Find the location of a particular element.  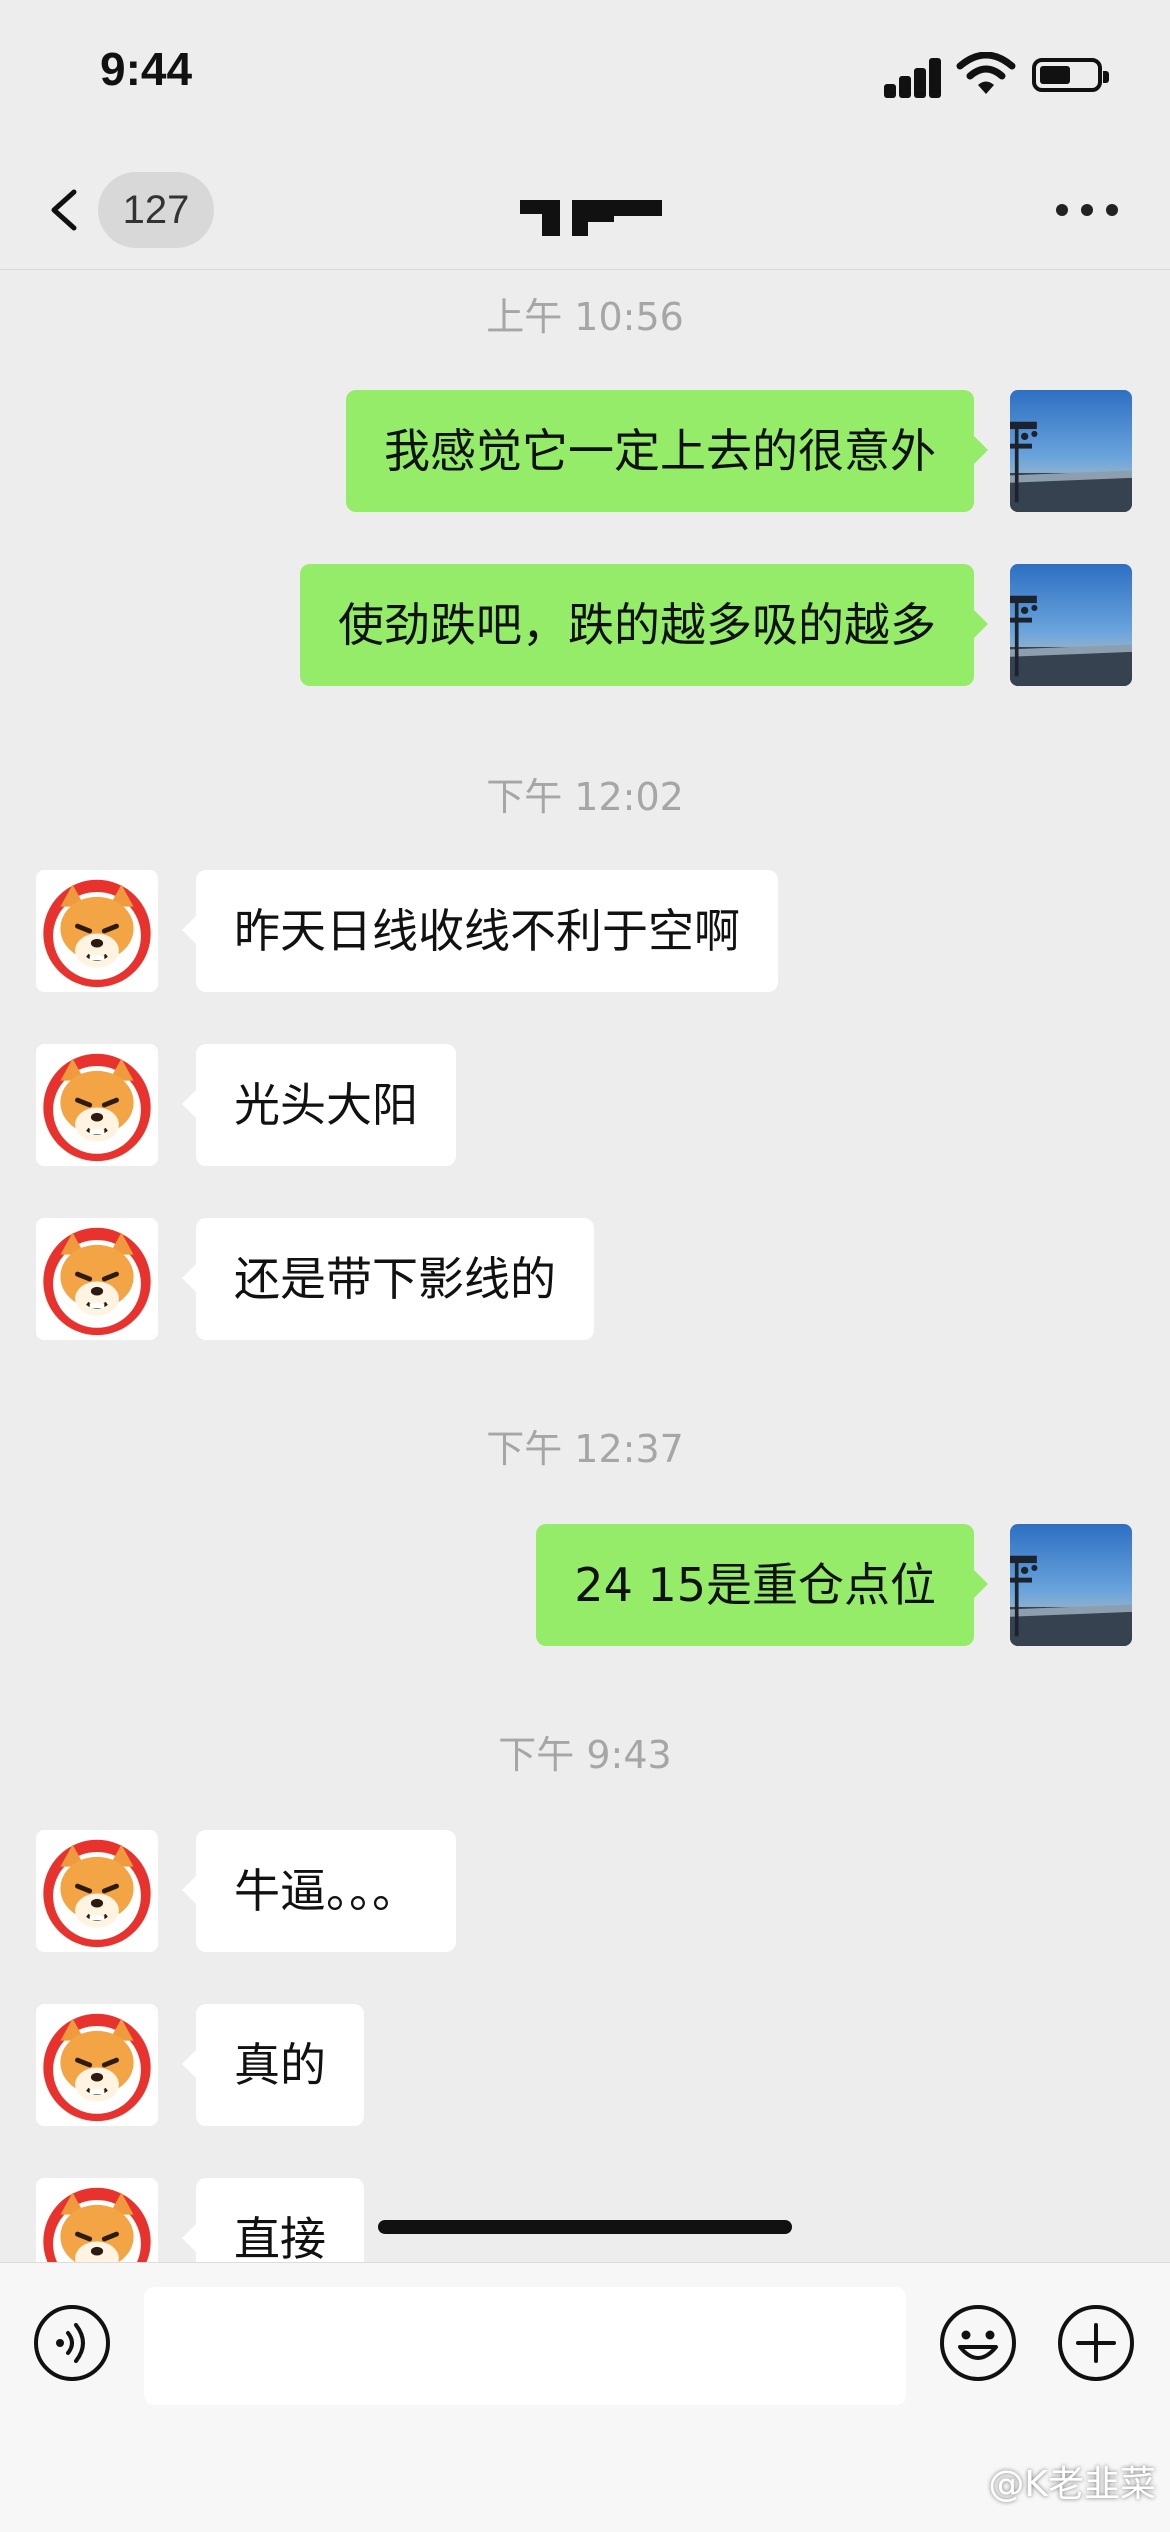

message-row-outgoing: 24 15是重仓点位 is located at coordinates (585, 1585).